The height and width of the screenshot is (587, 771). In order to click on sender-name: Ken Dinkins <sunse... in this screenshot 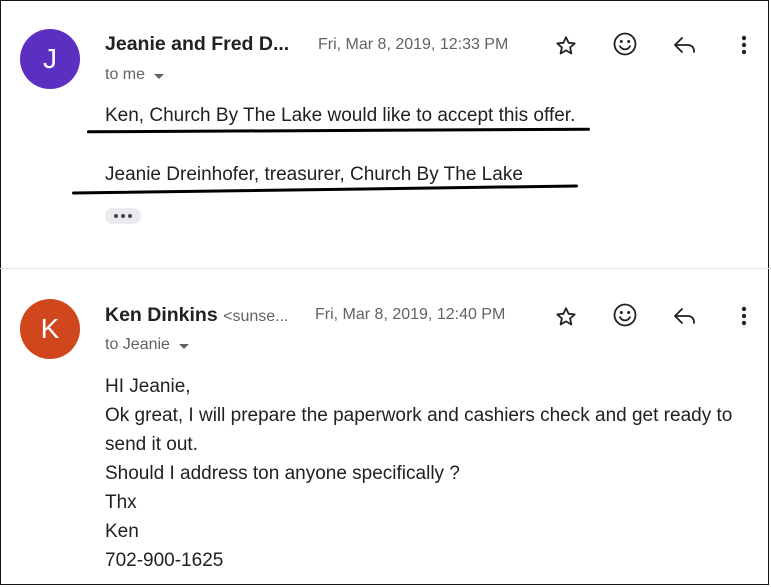, I will do `click(196, 315)`.